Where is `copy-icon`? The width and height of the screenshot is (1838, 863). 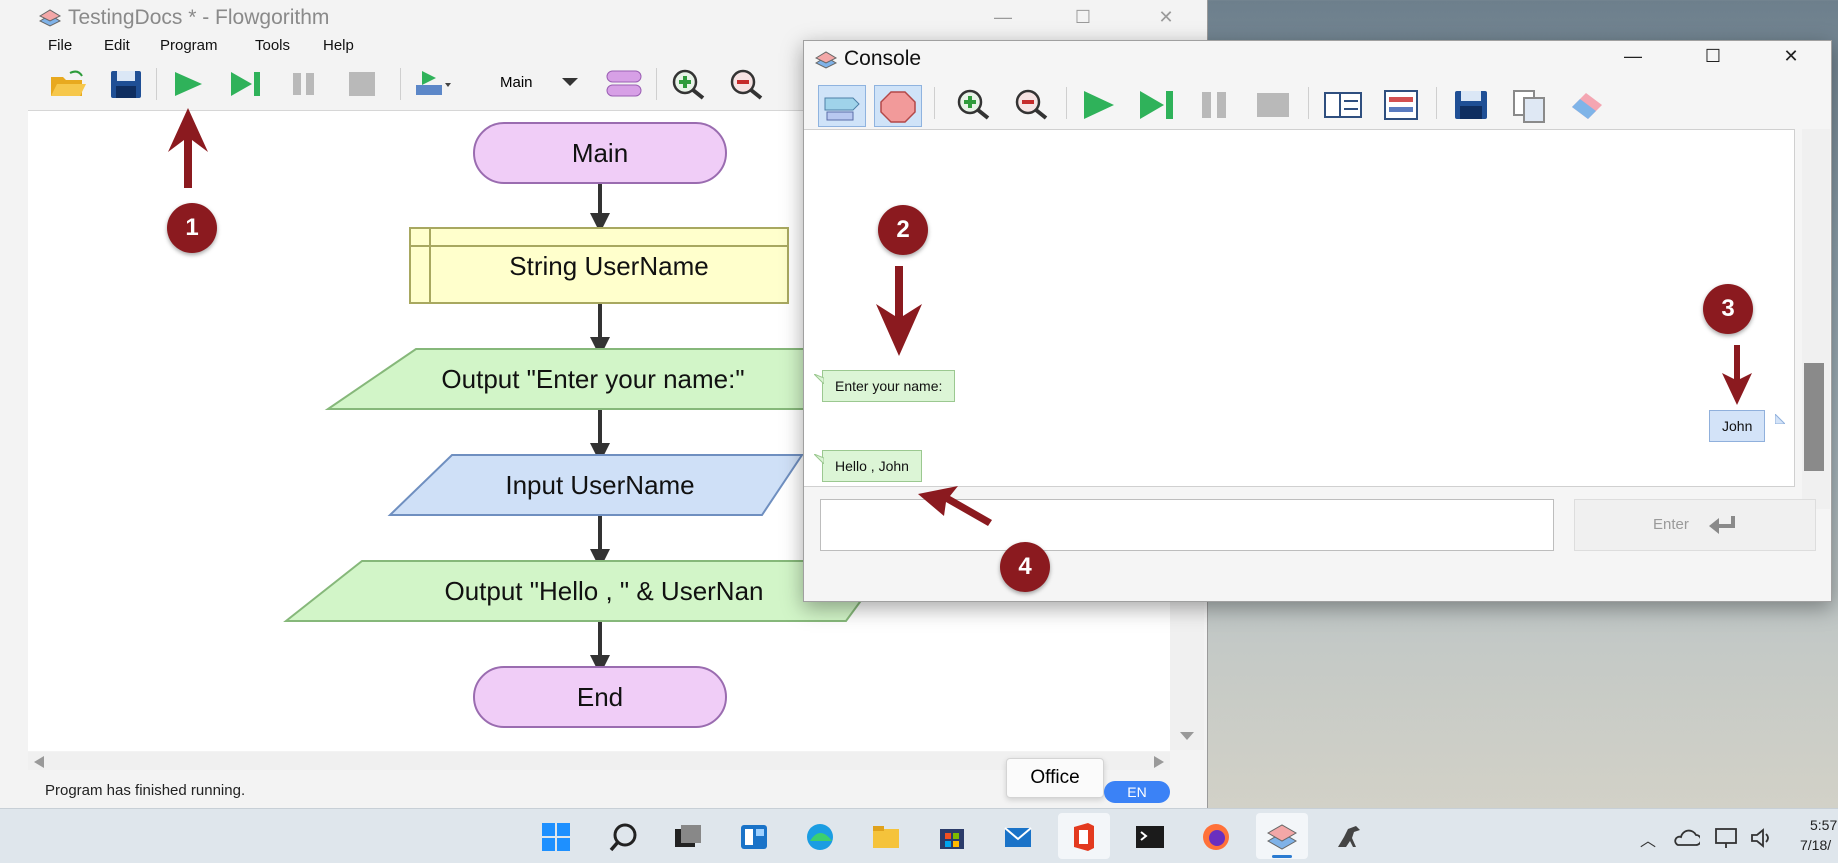
copy-icon is located at coordinates (1529, 105).